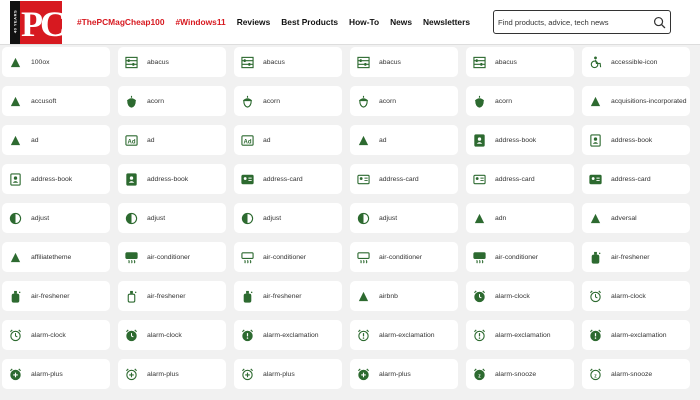  What do you see at coordinates (282, 296) in the screenshot?
I see `icon-tile-label: air-freshener` at bounding box center [282, 296].